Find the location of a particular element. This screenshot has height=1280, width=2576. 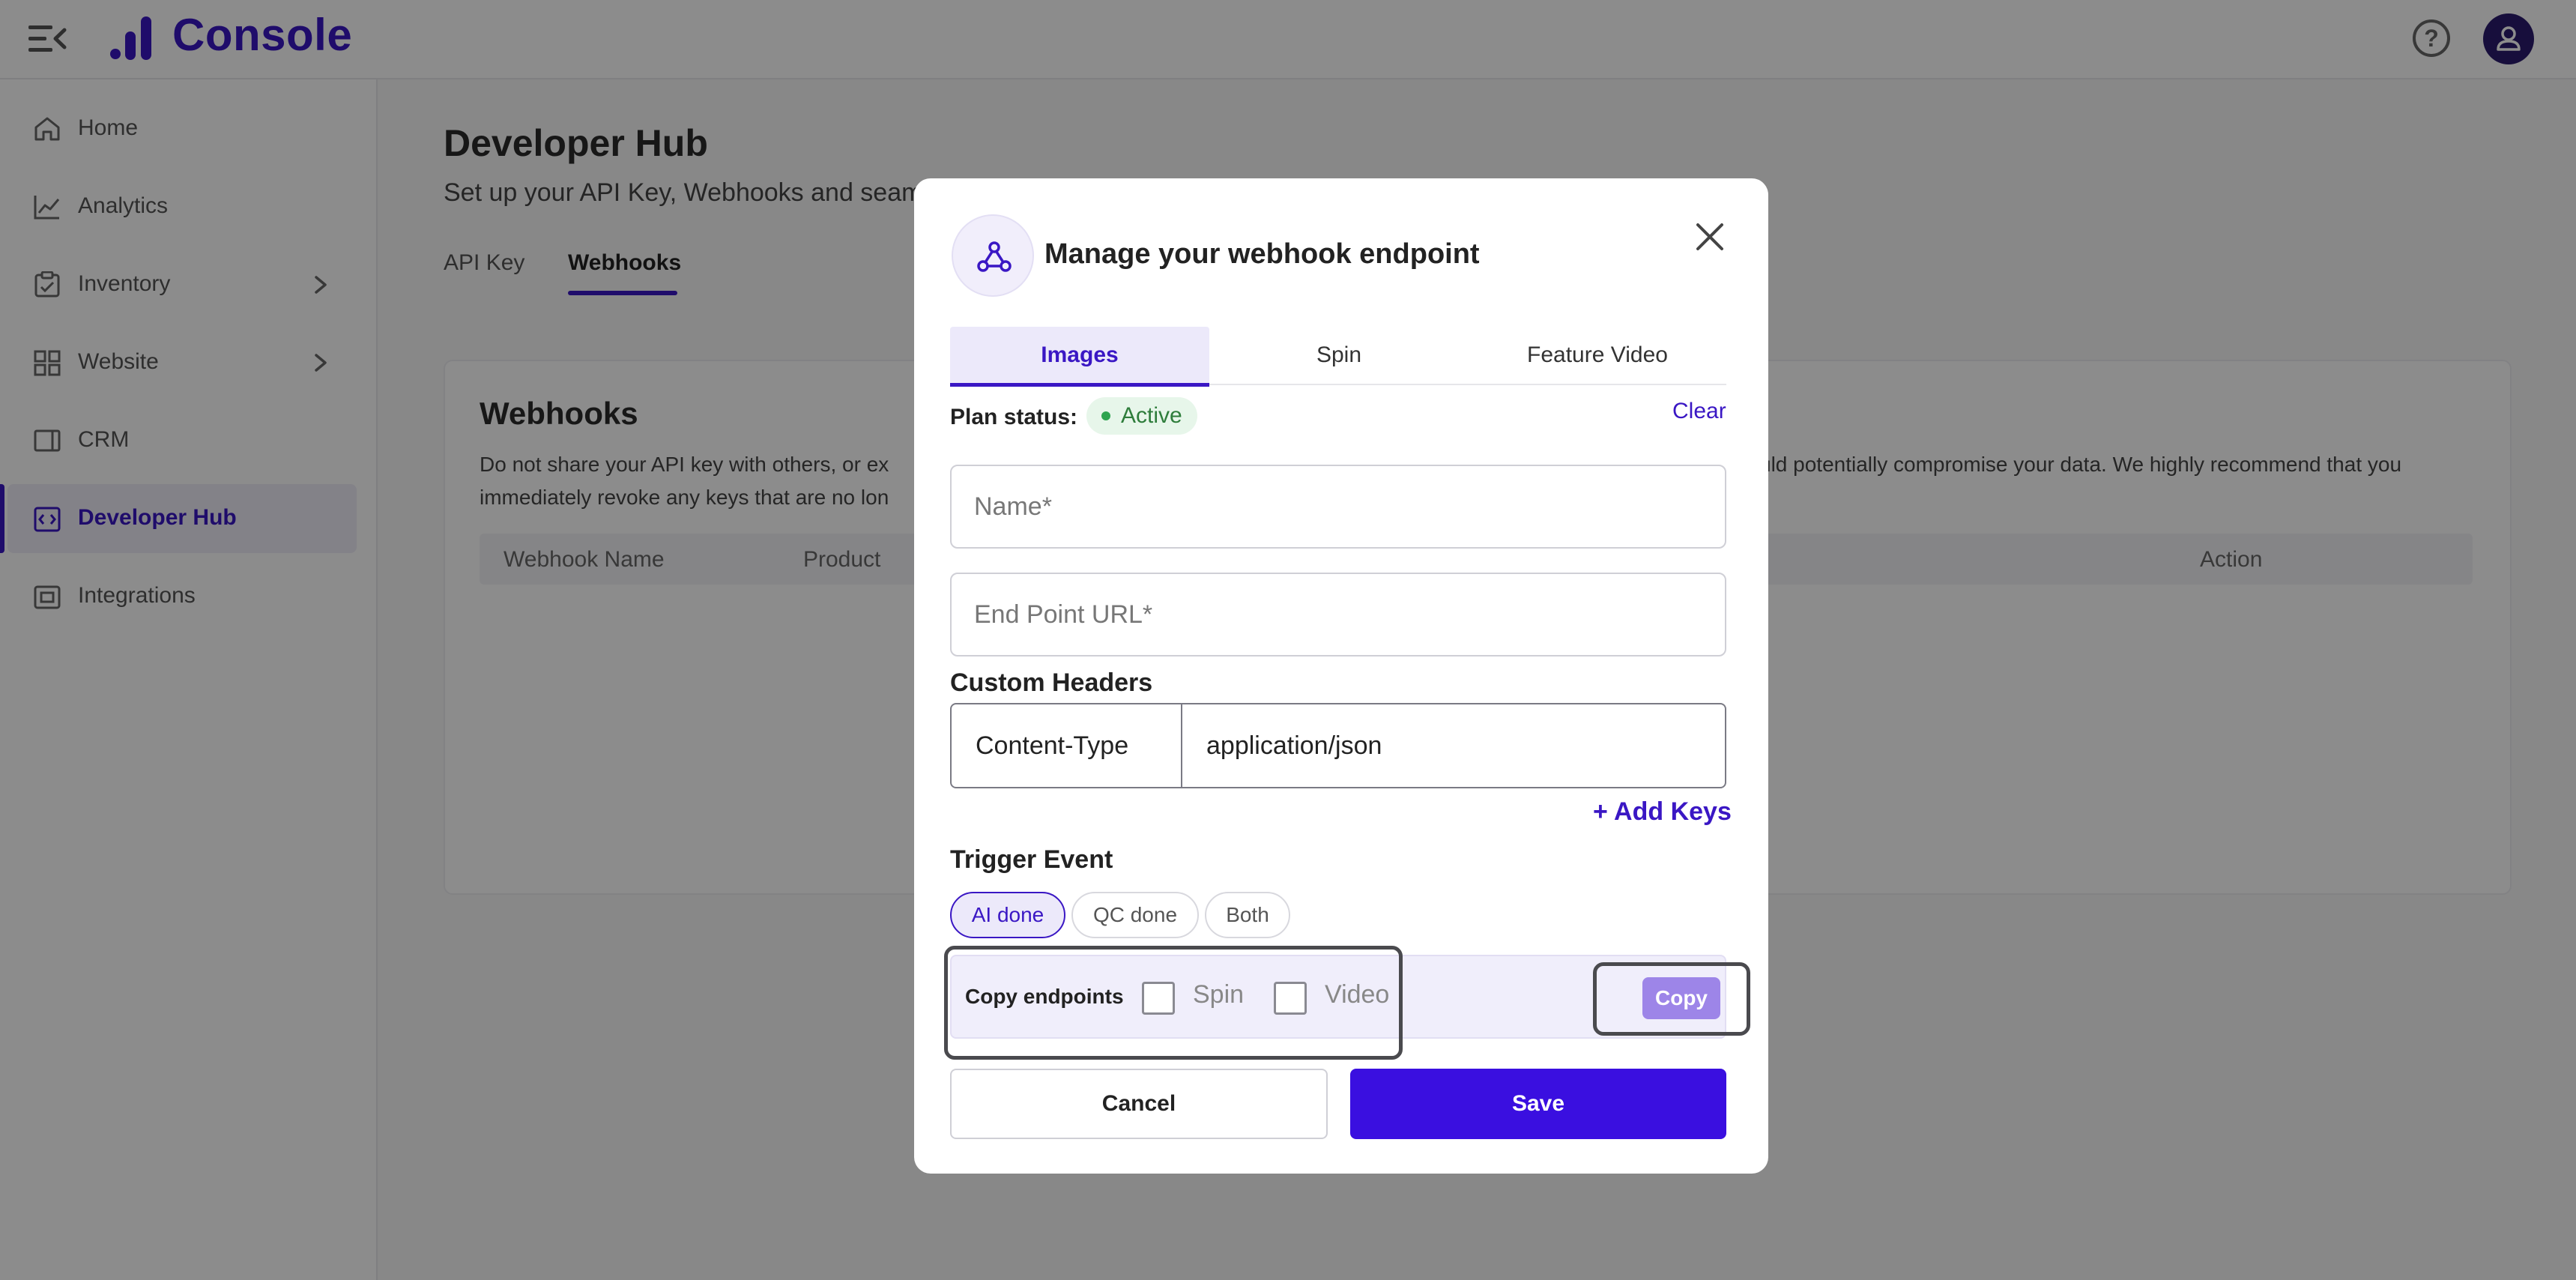

close-icon is located at coordinates (1709, 237).